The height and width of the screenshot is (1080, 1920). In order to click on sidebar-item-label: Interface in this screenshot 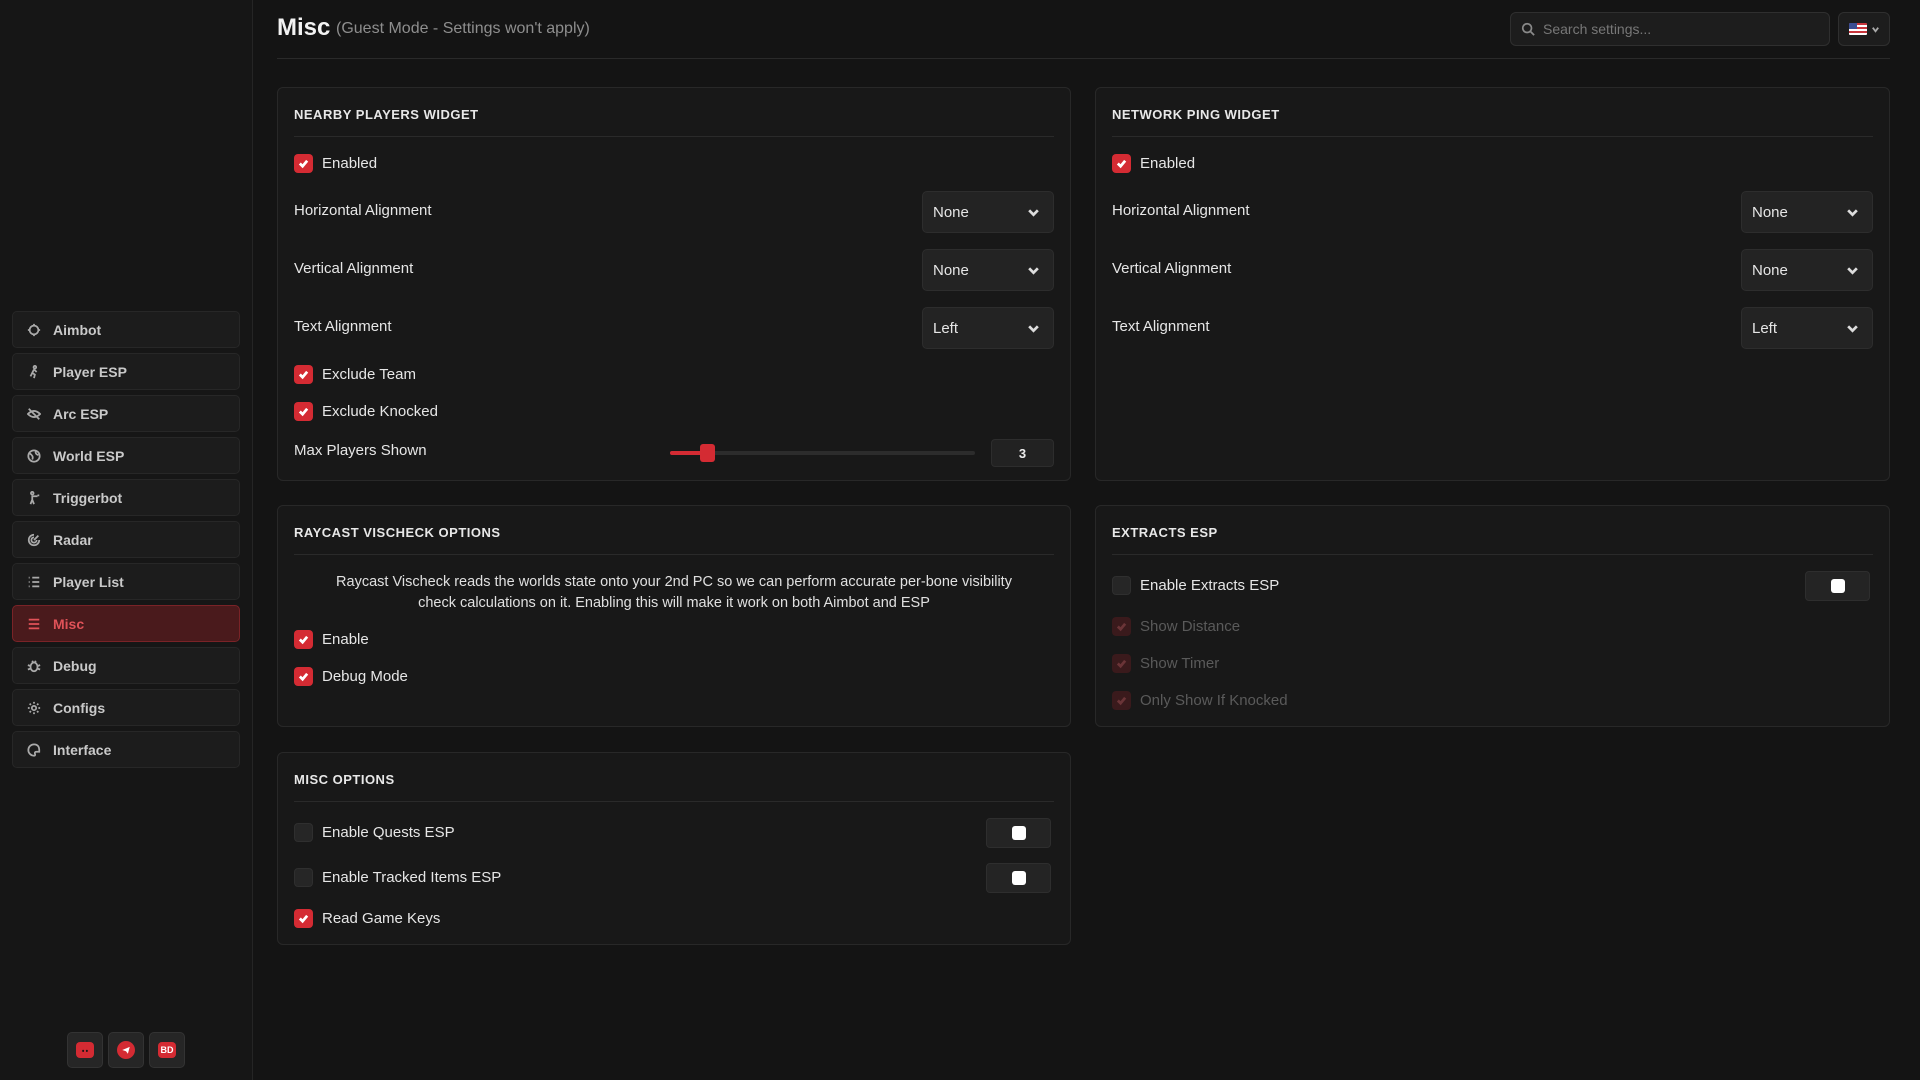, I will do `click(82, 749)`.